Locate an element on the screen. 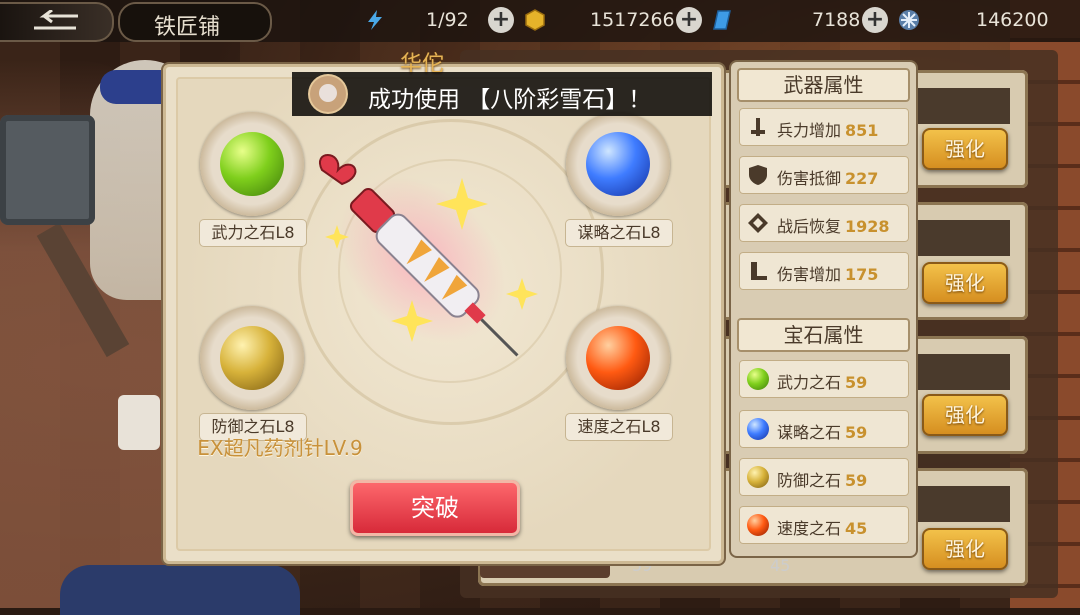  attr-value: 227 is located at coordinates (862, 178).